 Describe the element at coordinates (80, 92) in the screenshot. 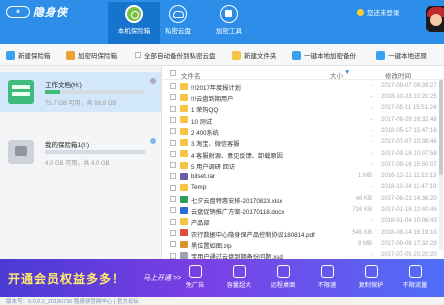

I see `vault-item-work-docs: 工作文档(H:) 75.7 GB 可用，共 88.8 GB` at that location.